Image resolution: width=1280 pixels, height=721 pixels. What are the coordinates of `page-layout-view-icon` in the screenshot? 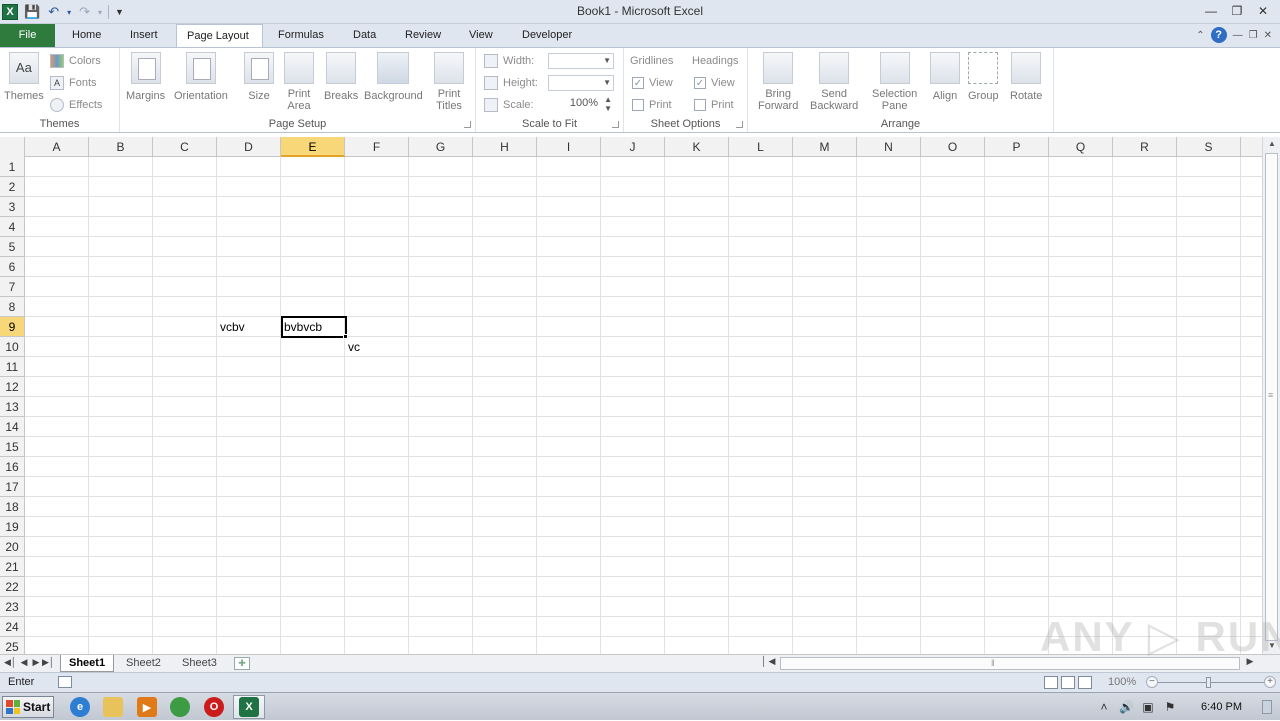 It's located at (1068, 682).